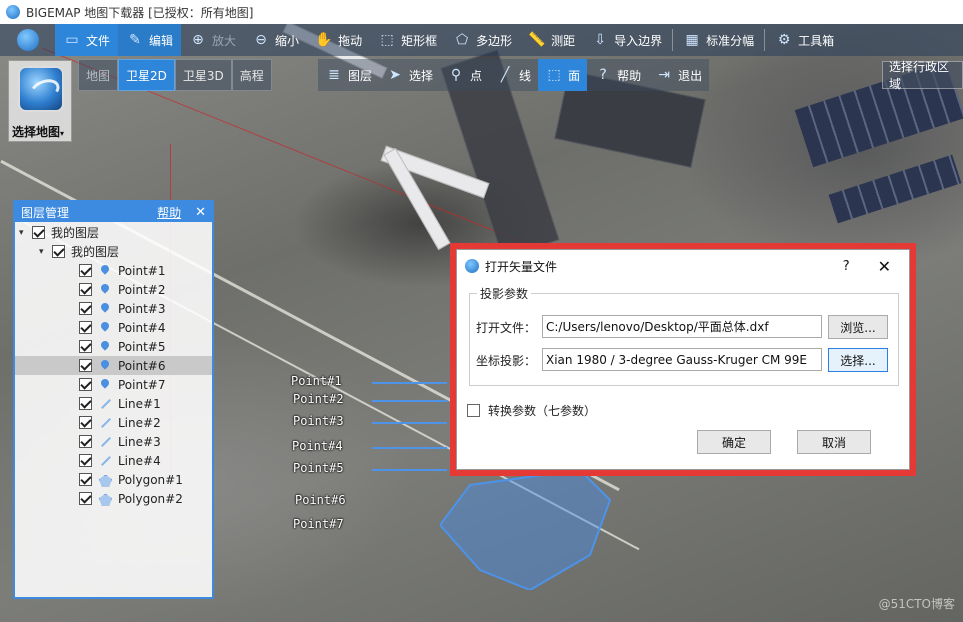  What do you see at coordinates (139, 441) in the screenshot?
I see `layer-item-label: Line#3` at bounding box center [139, 441].